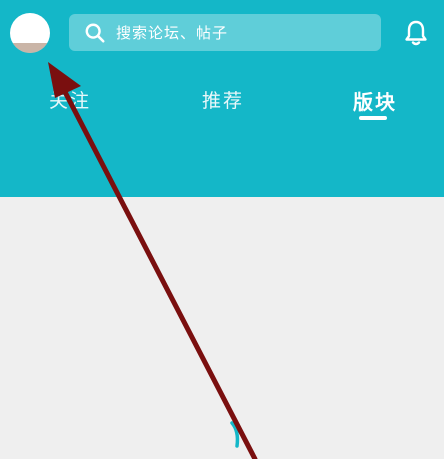 The width and height of the screenshot is (444, 459). Describe the element at coordinates (30, 33) in the screenshot. I see `avatar` at that location.